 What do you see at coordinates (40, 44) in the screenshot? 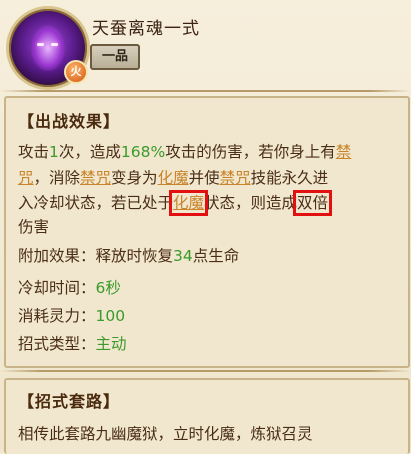
I see `skill-icon-eye-left` at bounding box center [40, 44].